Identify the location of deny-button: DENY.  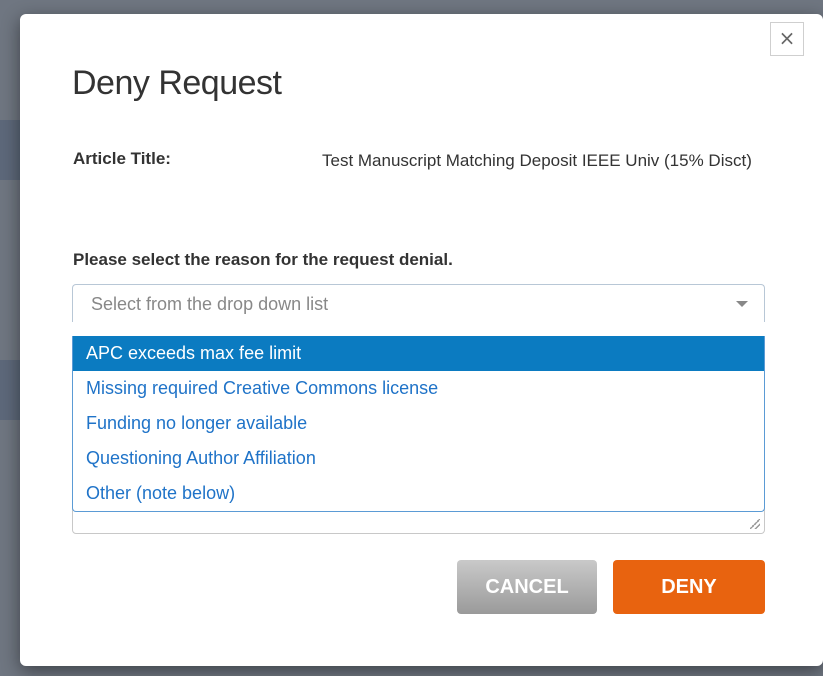
(689, 587).